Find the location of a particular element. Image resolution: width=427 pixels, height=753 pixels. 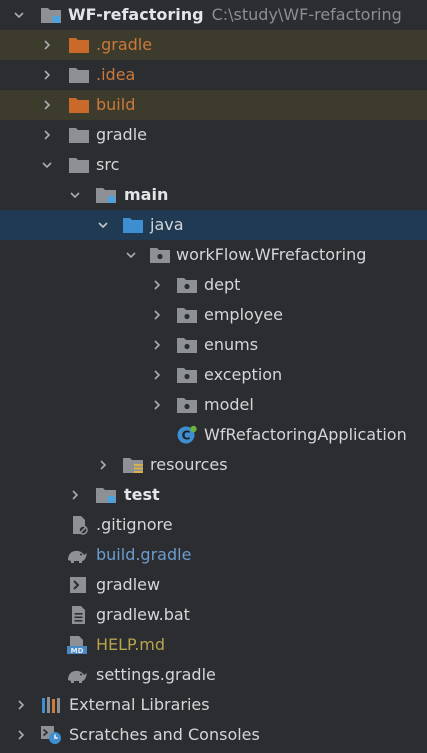

tree-label: src is located at coordinates (108, 164).